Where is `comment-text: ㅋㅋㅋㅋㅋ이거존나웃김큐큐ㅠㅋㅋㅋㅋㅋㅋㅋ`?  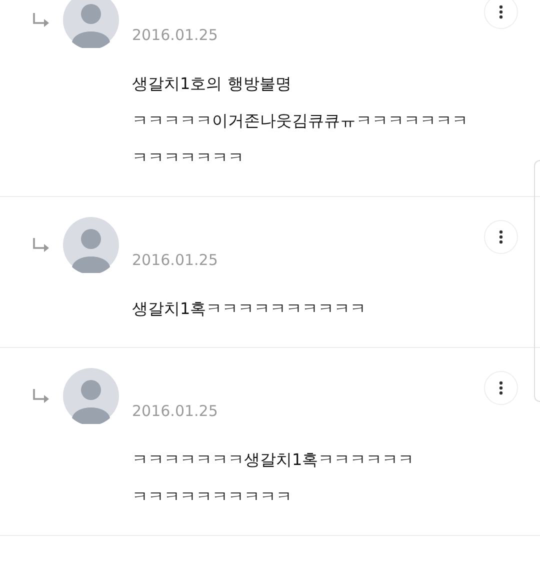 comment-text: ㅋㅋㅋㅋㅋ이거존나웃김큐큐ㅠㅋㅋㅋㅋㅋㅋㅋ is located at coordinates (300, 121).